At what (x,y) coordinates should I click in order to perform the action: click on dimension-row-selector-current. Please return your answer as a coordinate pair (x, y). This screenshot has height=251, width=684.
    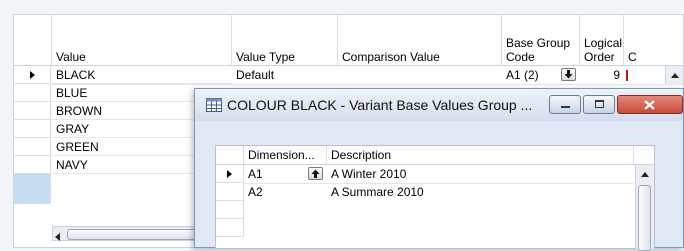
    Looking at the image, I should click on (230, 174).